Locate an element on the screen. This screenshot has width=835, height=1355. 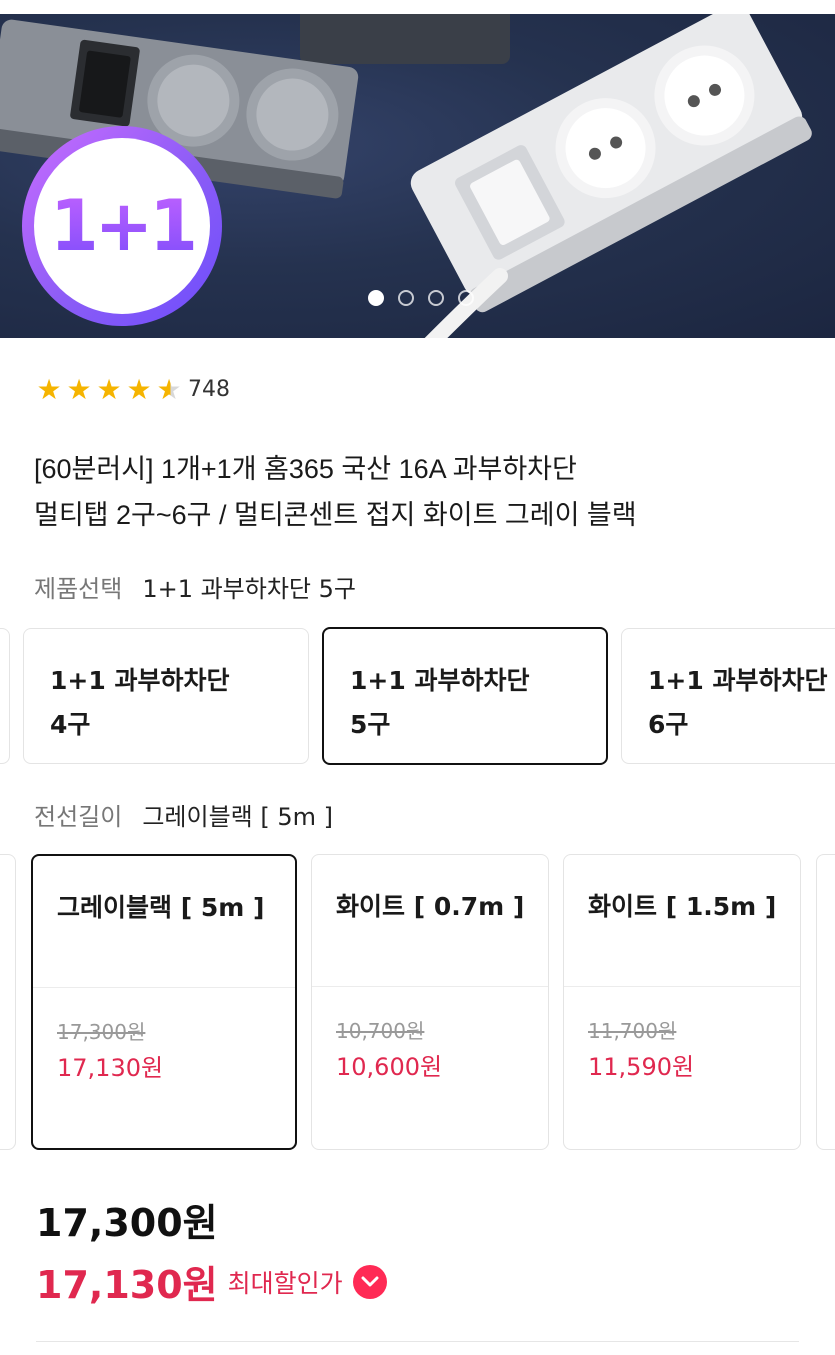
sale-price: 17,130원 is located at coordinates (127, 1285).